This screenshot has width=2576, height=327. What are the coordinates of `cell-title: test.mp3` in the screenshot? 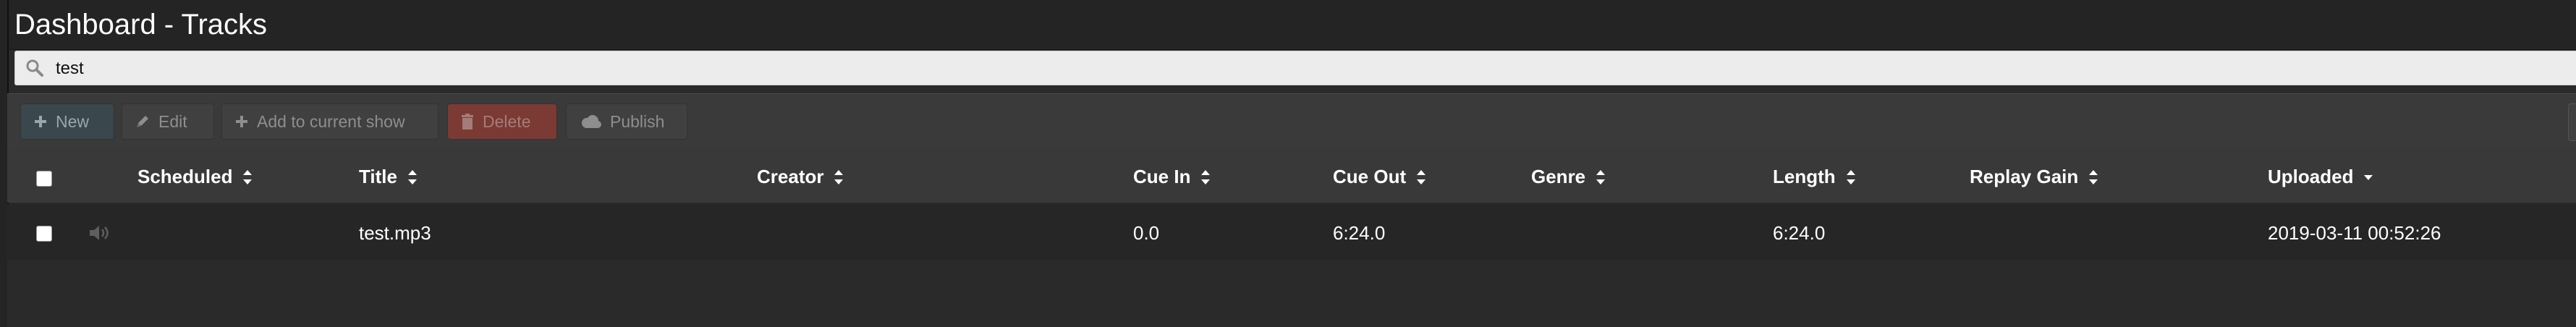 It's located at (395, 233).